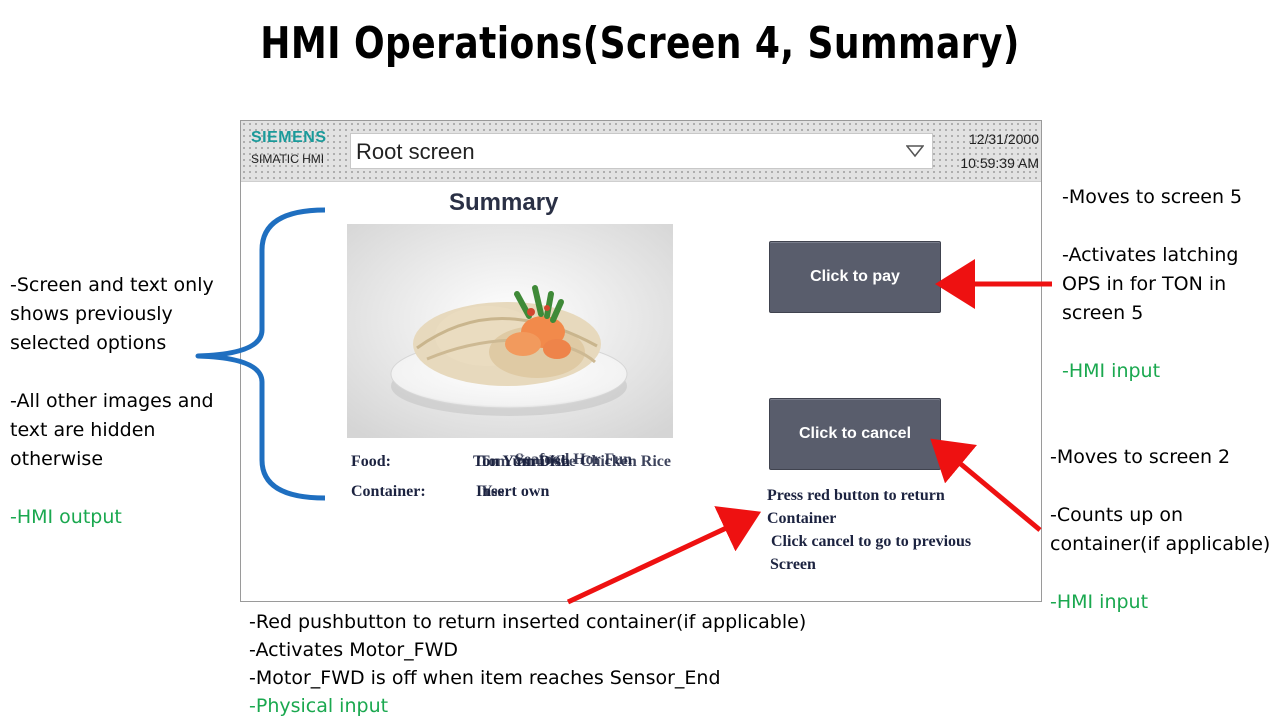  I want to click on pushbutton-arrow, so click(664, 555).